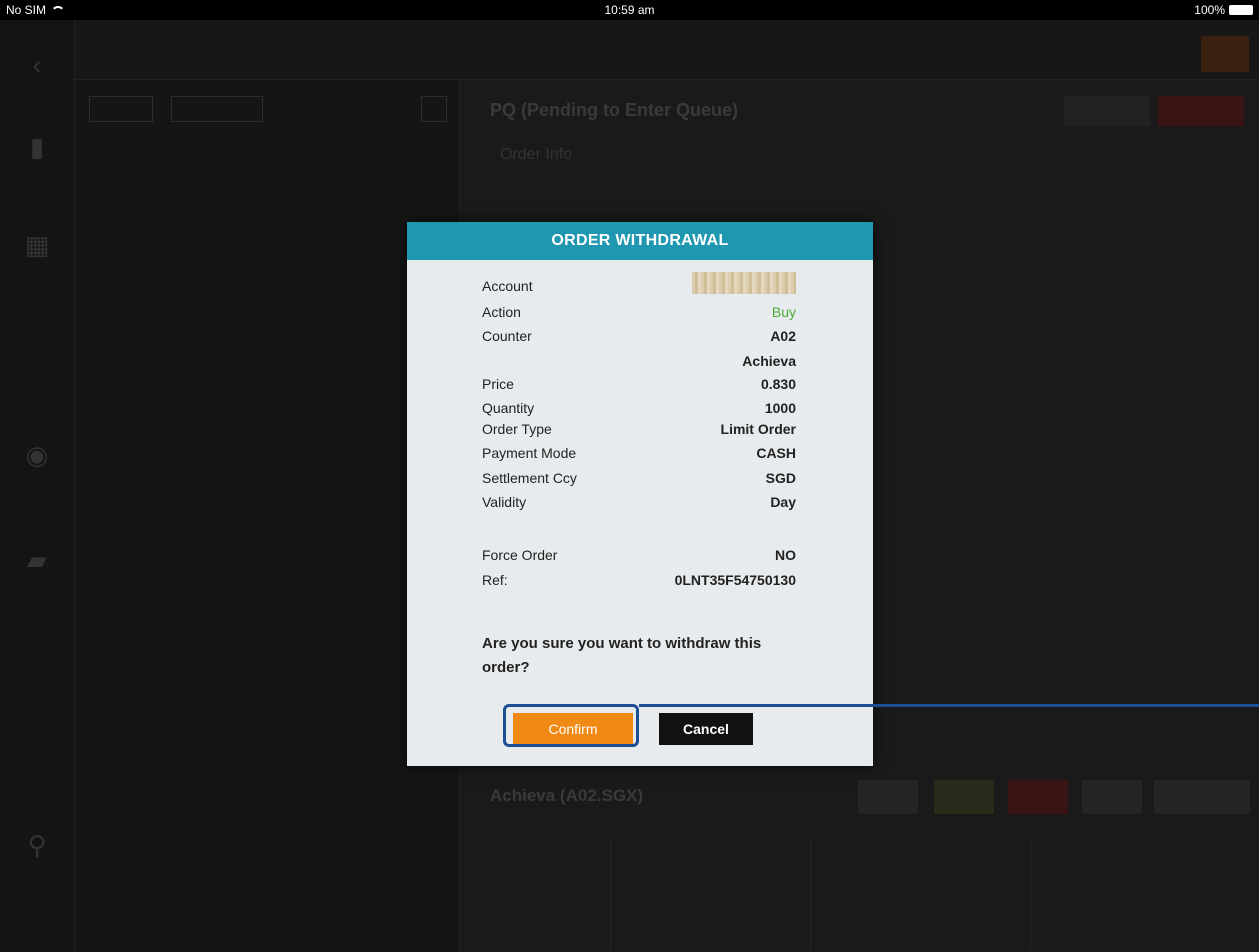 Image resolution: width=1259 pixels, height=952 pixels. Describe the element at coordinates (520, 555) in the screenshot. I see `row-label: Force Order` at that location.